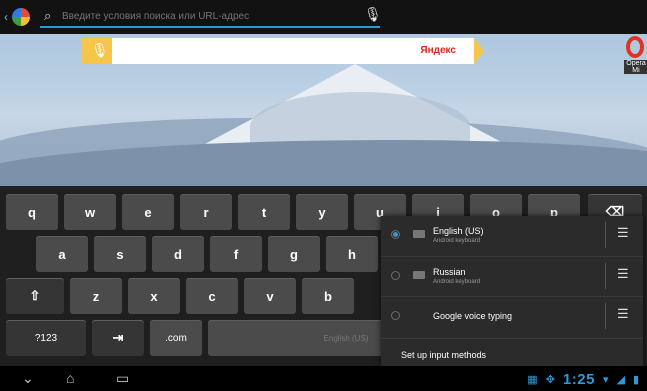  What do you see at coordinates (294, 254) in the screenshot?
I see `key-g: g` at bounding box center [294, 254].